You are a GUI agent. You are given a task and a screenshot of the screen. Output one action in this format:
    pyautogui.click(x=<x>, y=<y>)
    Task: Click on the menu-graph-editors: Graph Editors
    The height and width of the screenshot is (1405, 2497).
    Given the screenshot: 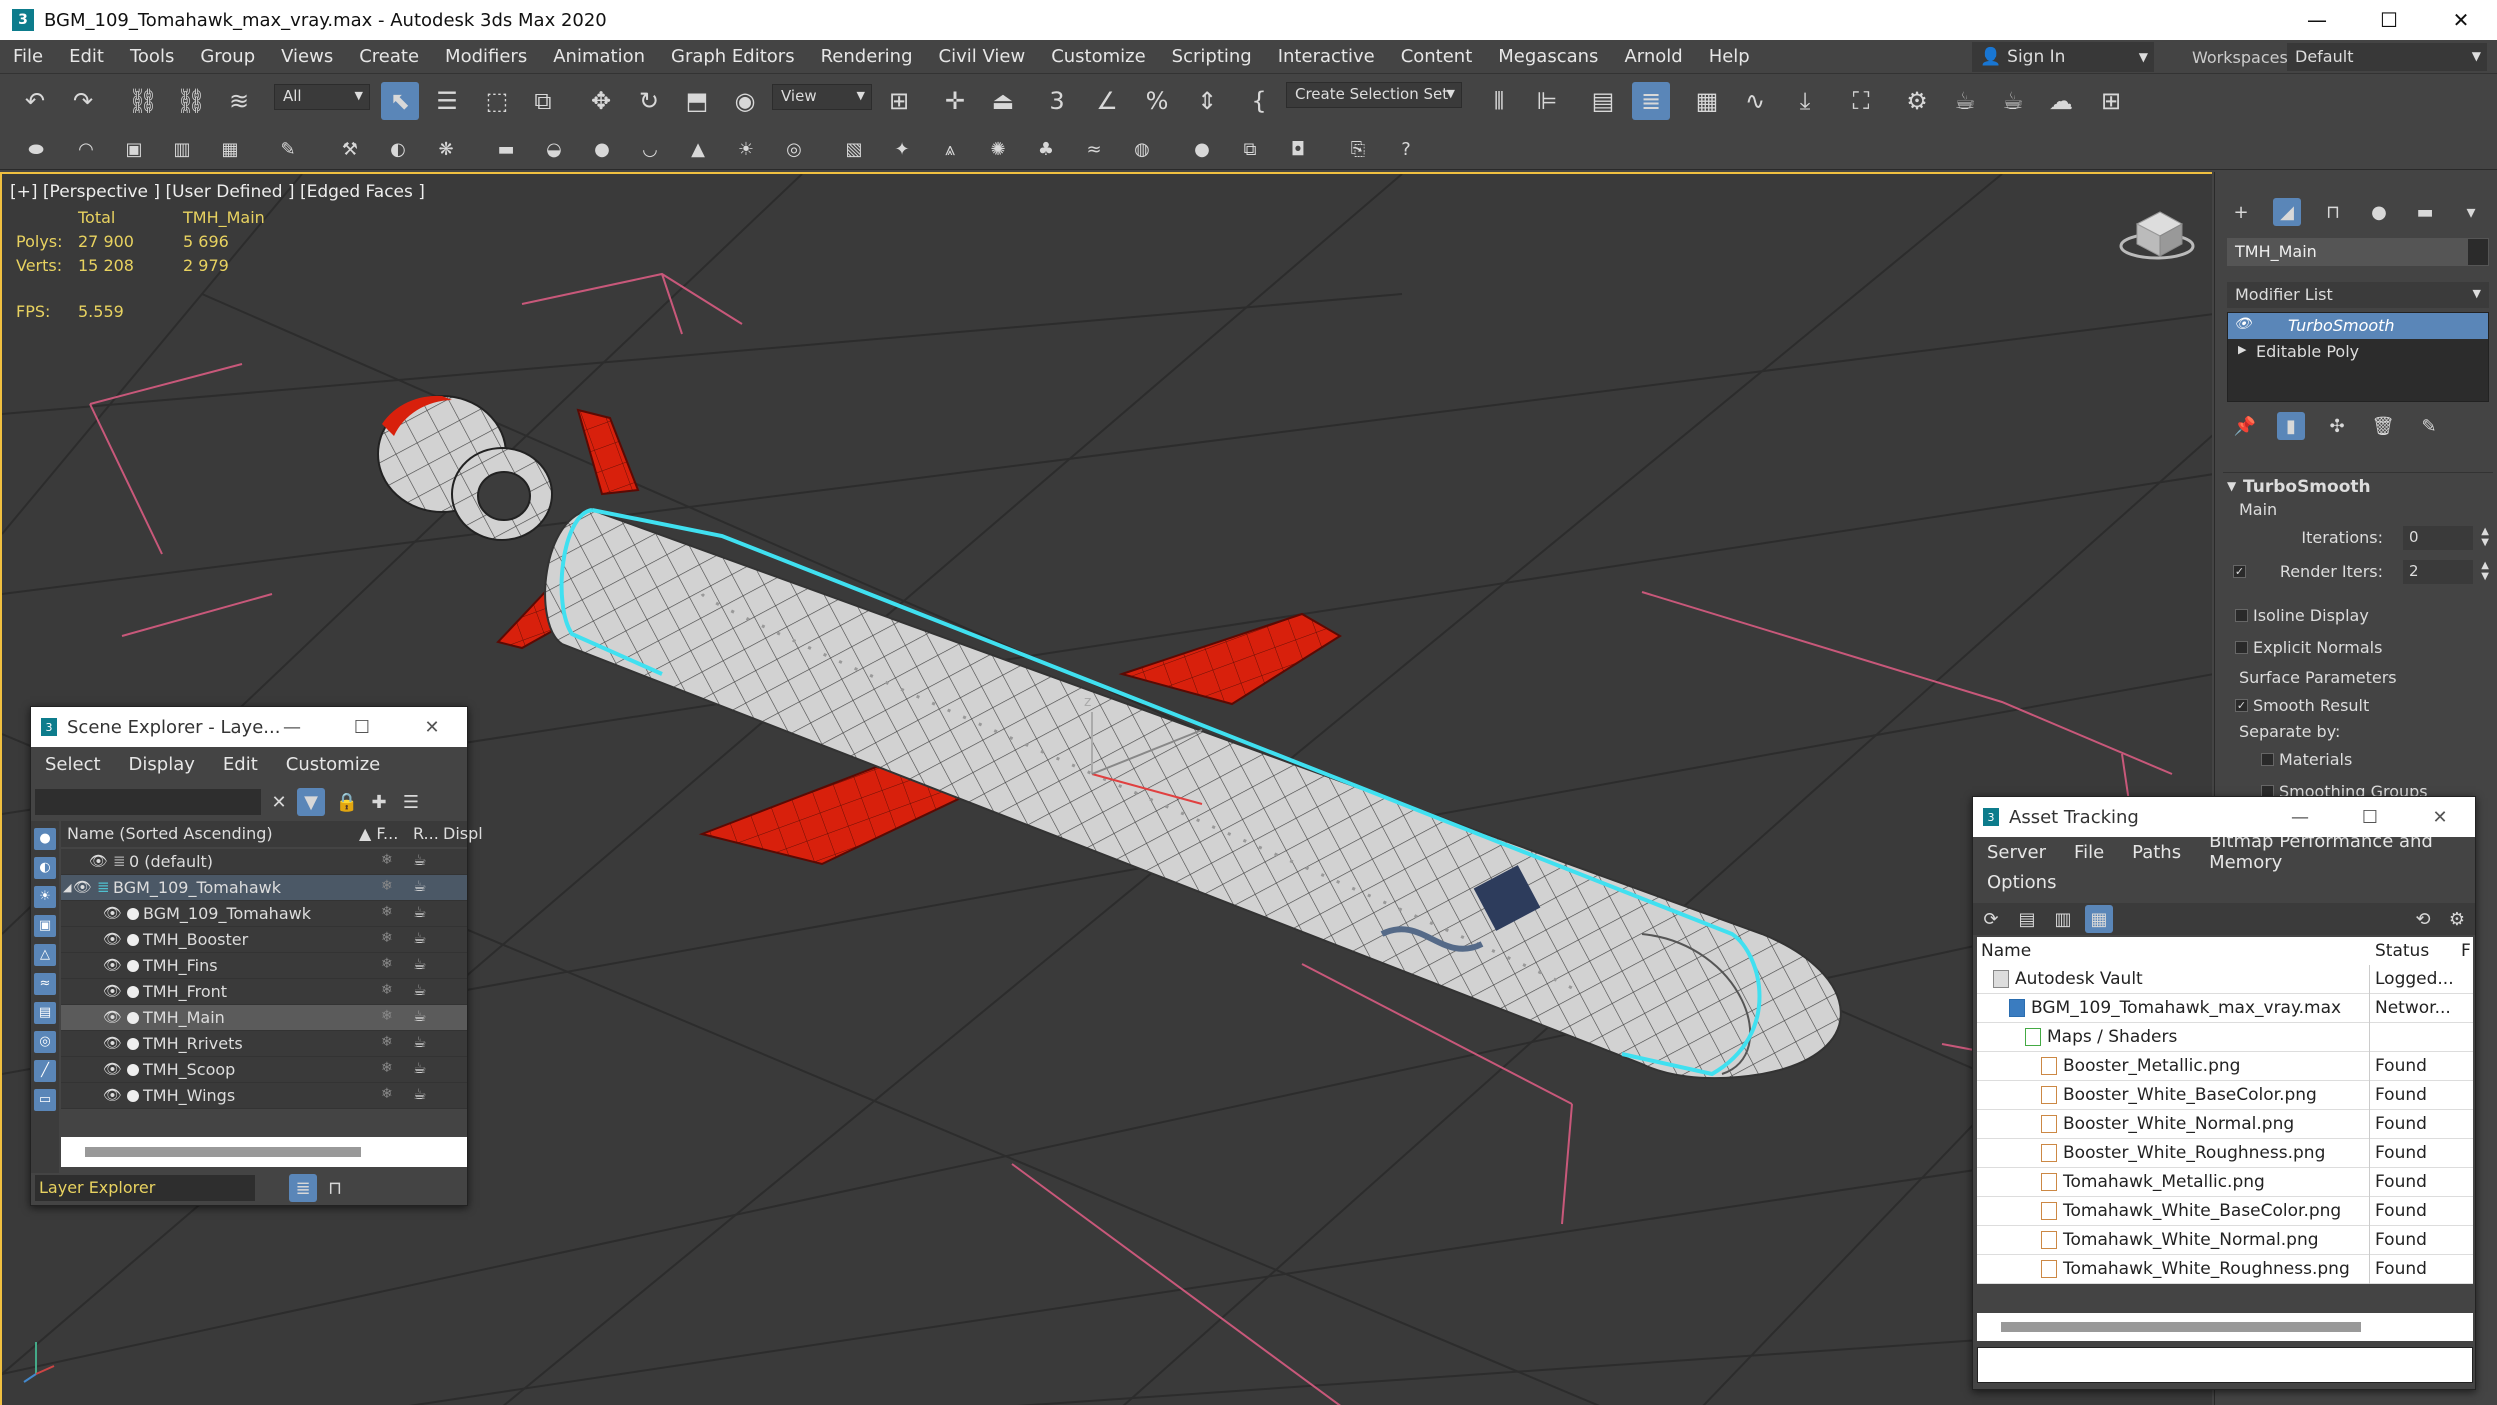 What is the action you would take?
    pyautogui.click(x=733, y=56)
    